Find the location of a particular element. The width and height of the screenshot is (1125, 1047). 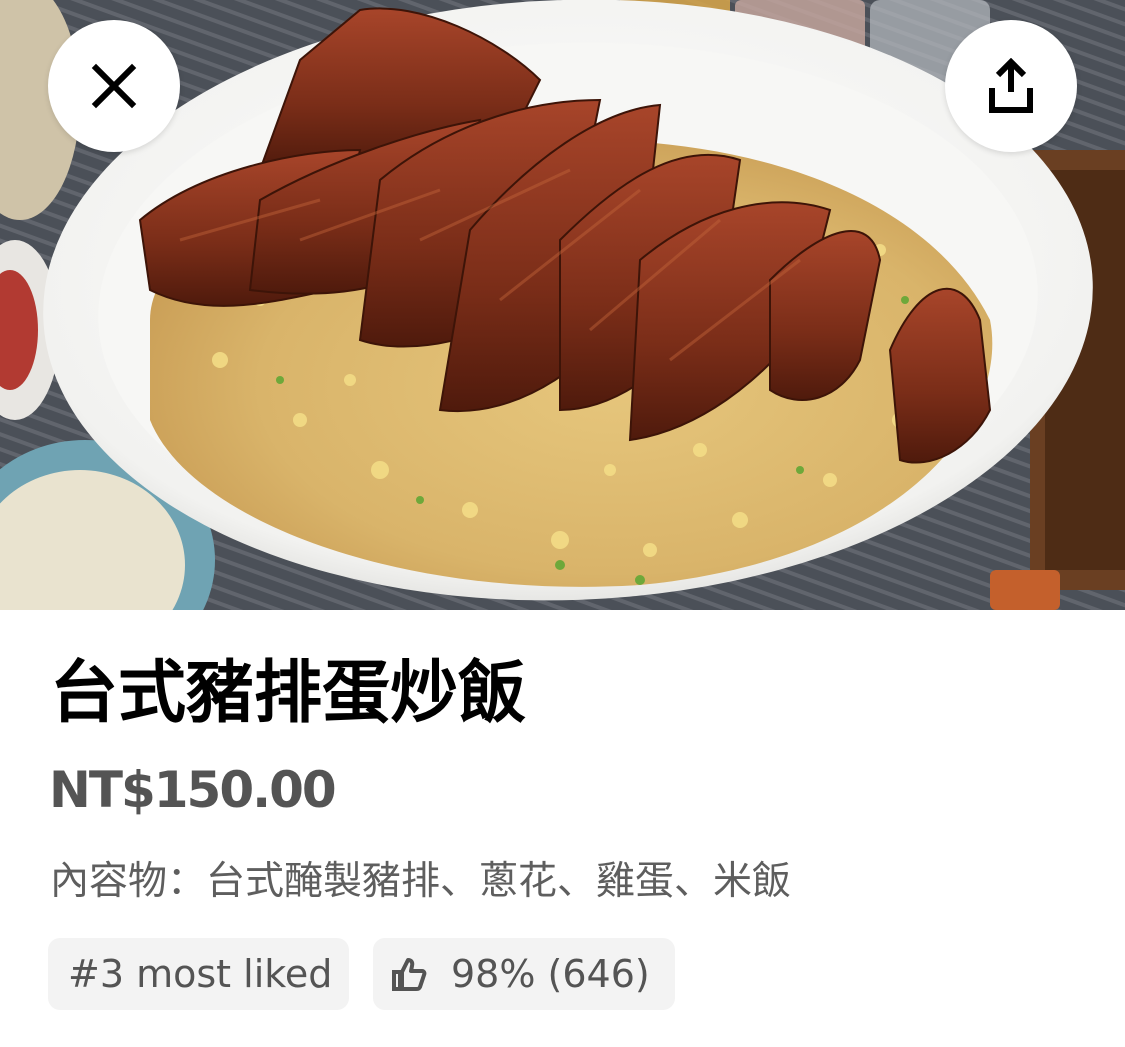

thumbs-up-icon is located at coordinates (409, 974).